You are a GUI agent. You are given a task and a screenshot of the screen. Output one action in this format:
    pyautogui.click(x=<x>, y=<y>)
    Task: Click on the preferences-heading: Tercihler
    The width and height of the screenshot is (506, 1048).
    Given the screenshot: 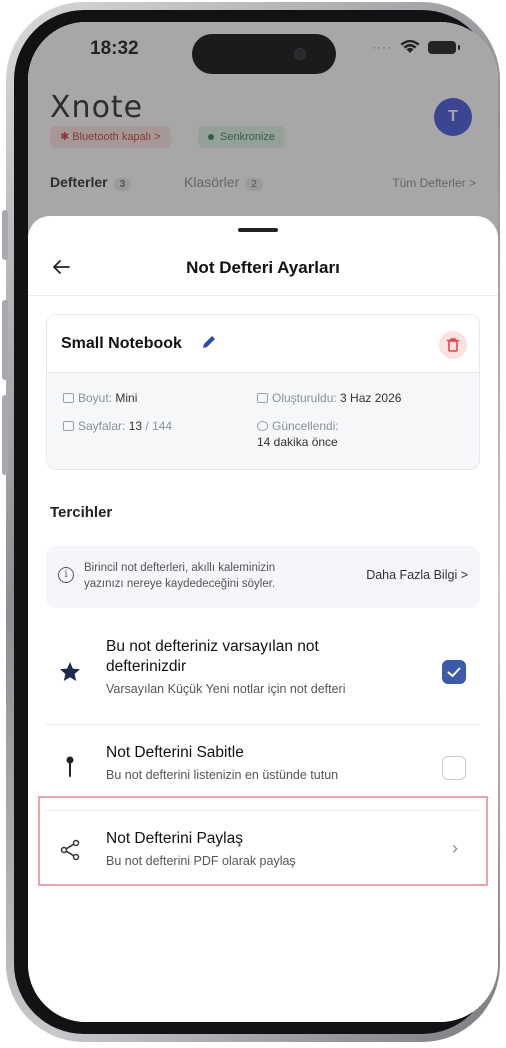 What is the action you would take?
    pyautogui.click(x=81, y=512)
    